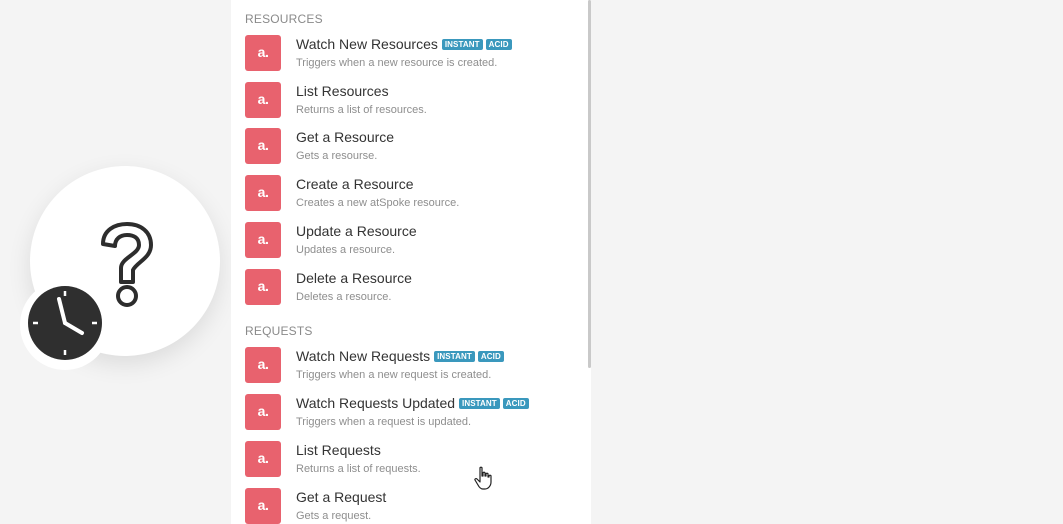 The height and width of the screenshot is (524, 1063). What do you see at coordinates (397, 63) in the screenshot?
I see `module-description: Triggers when a new resource is created.` at bounding box center [397, 63].